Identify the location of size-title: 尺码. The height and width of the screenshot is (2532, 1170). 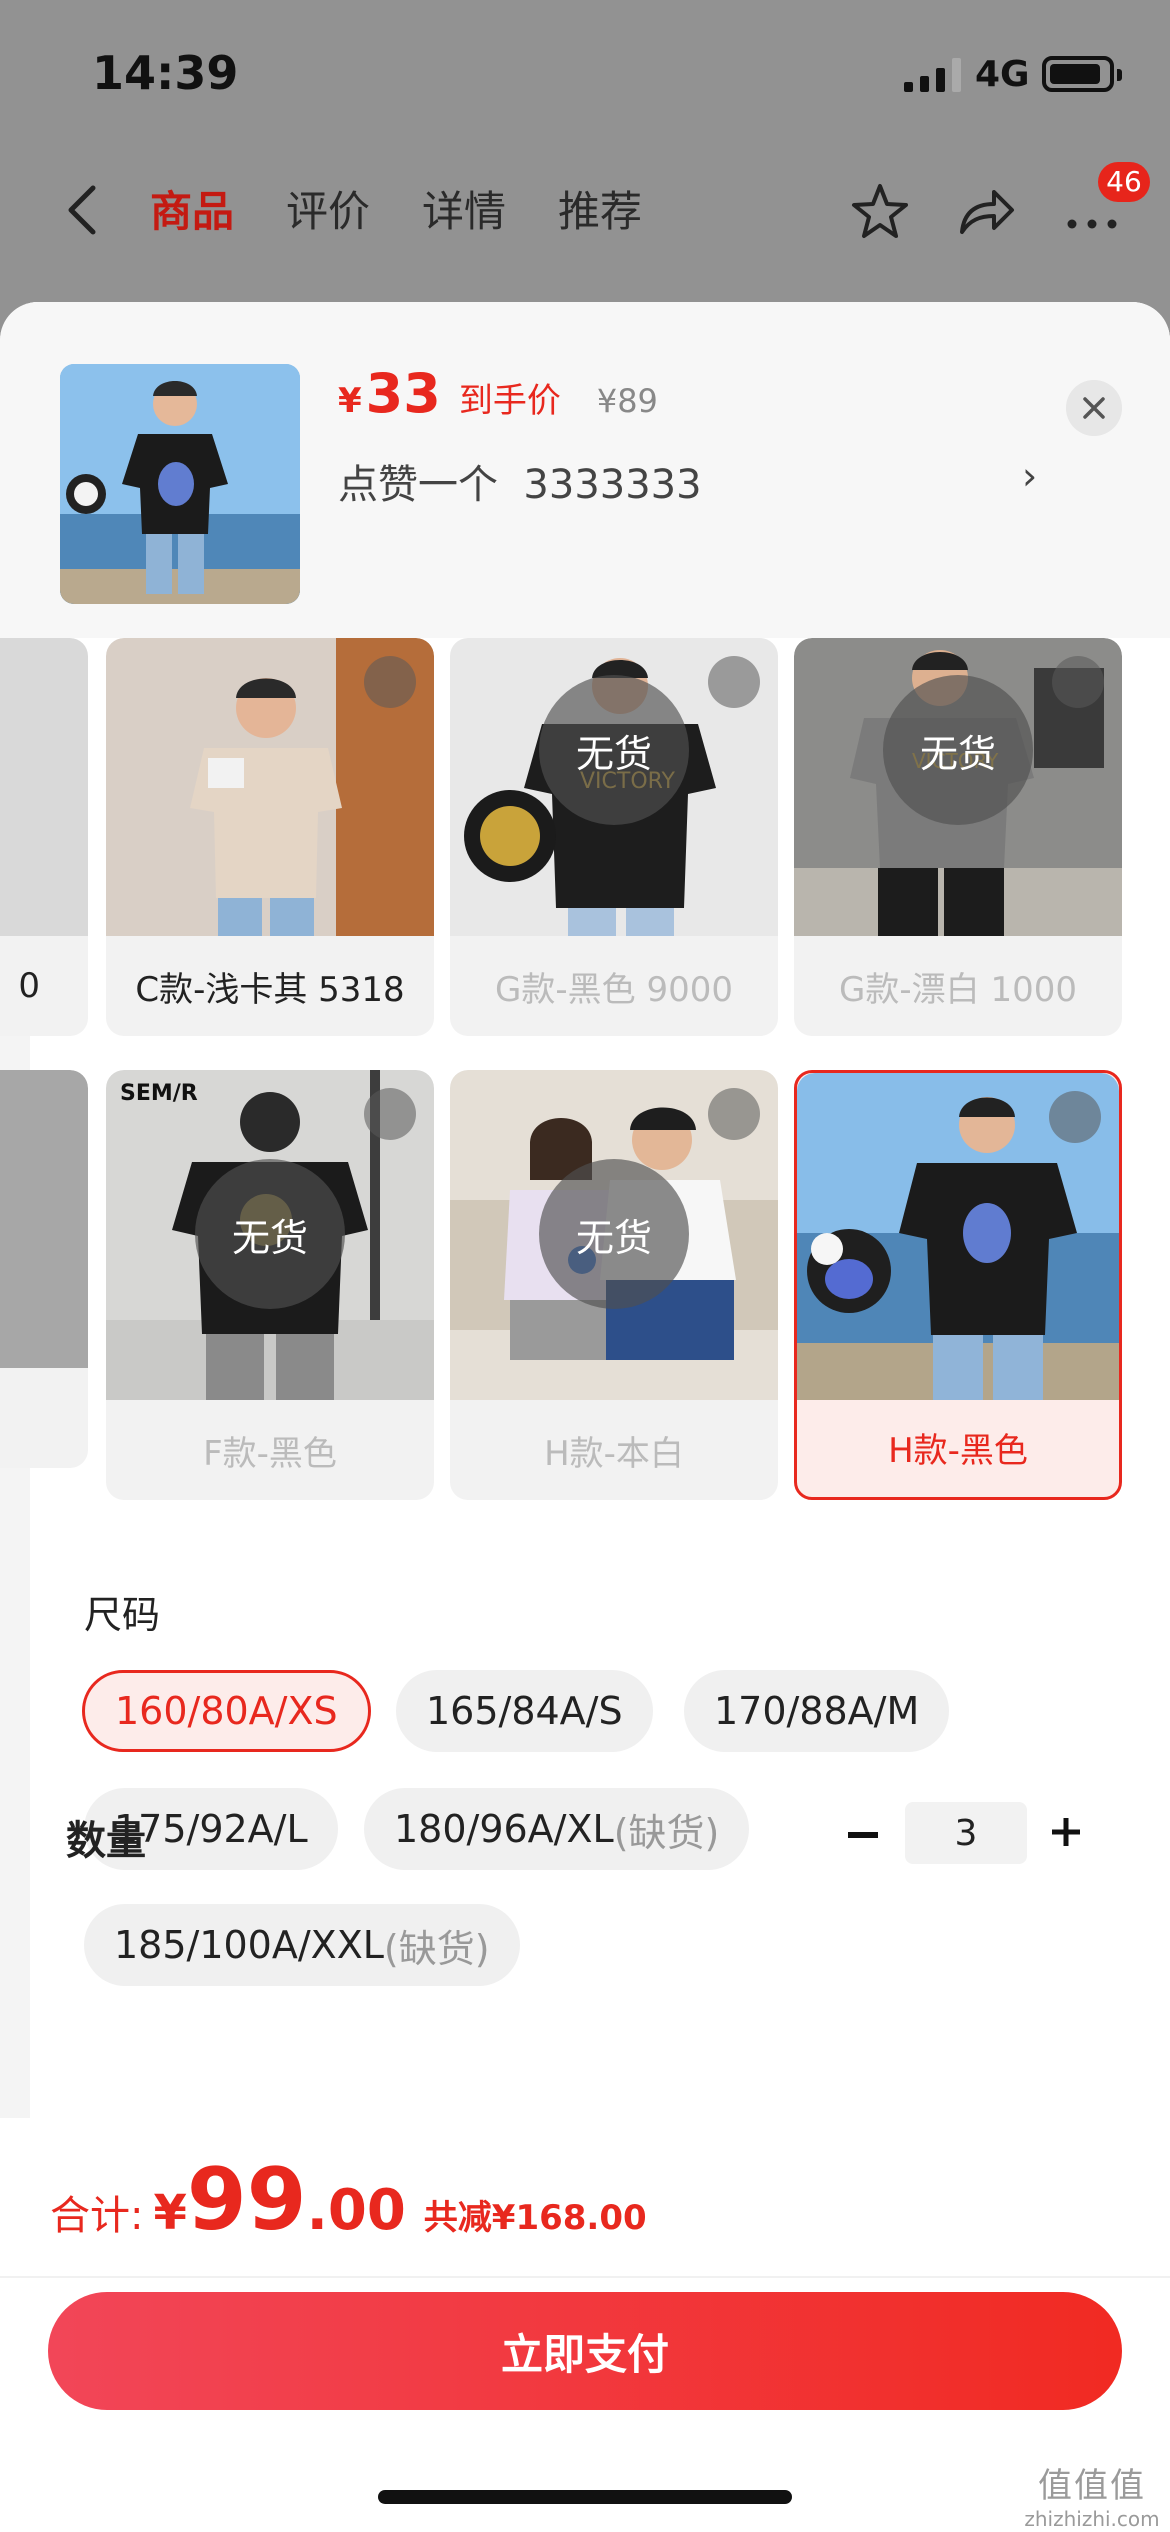
(122, 1615).